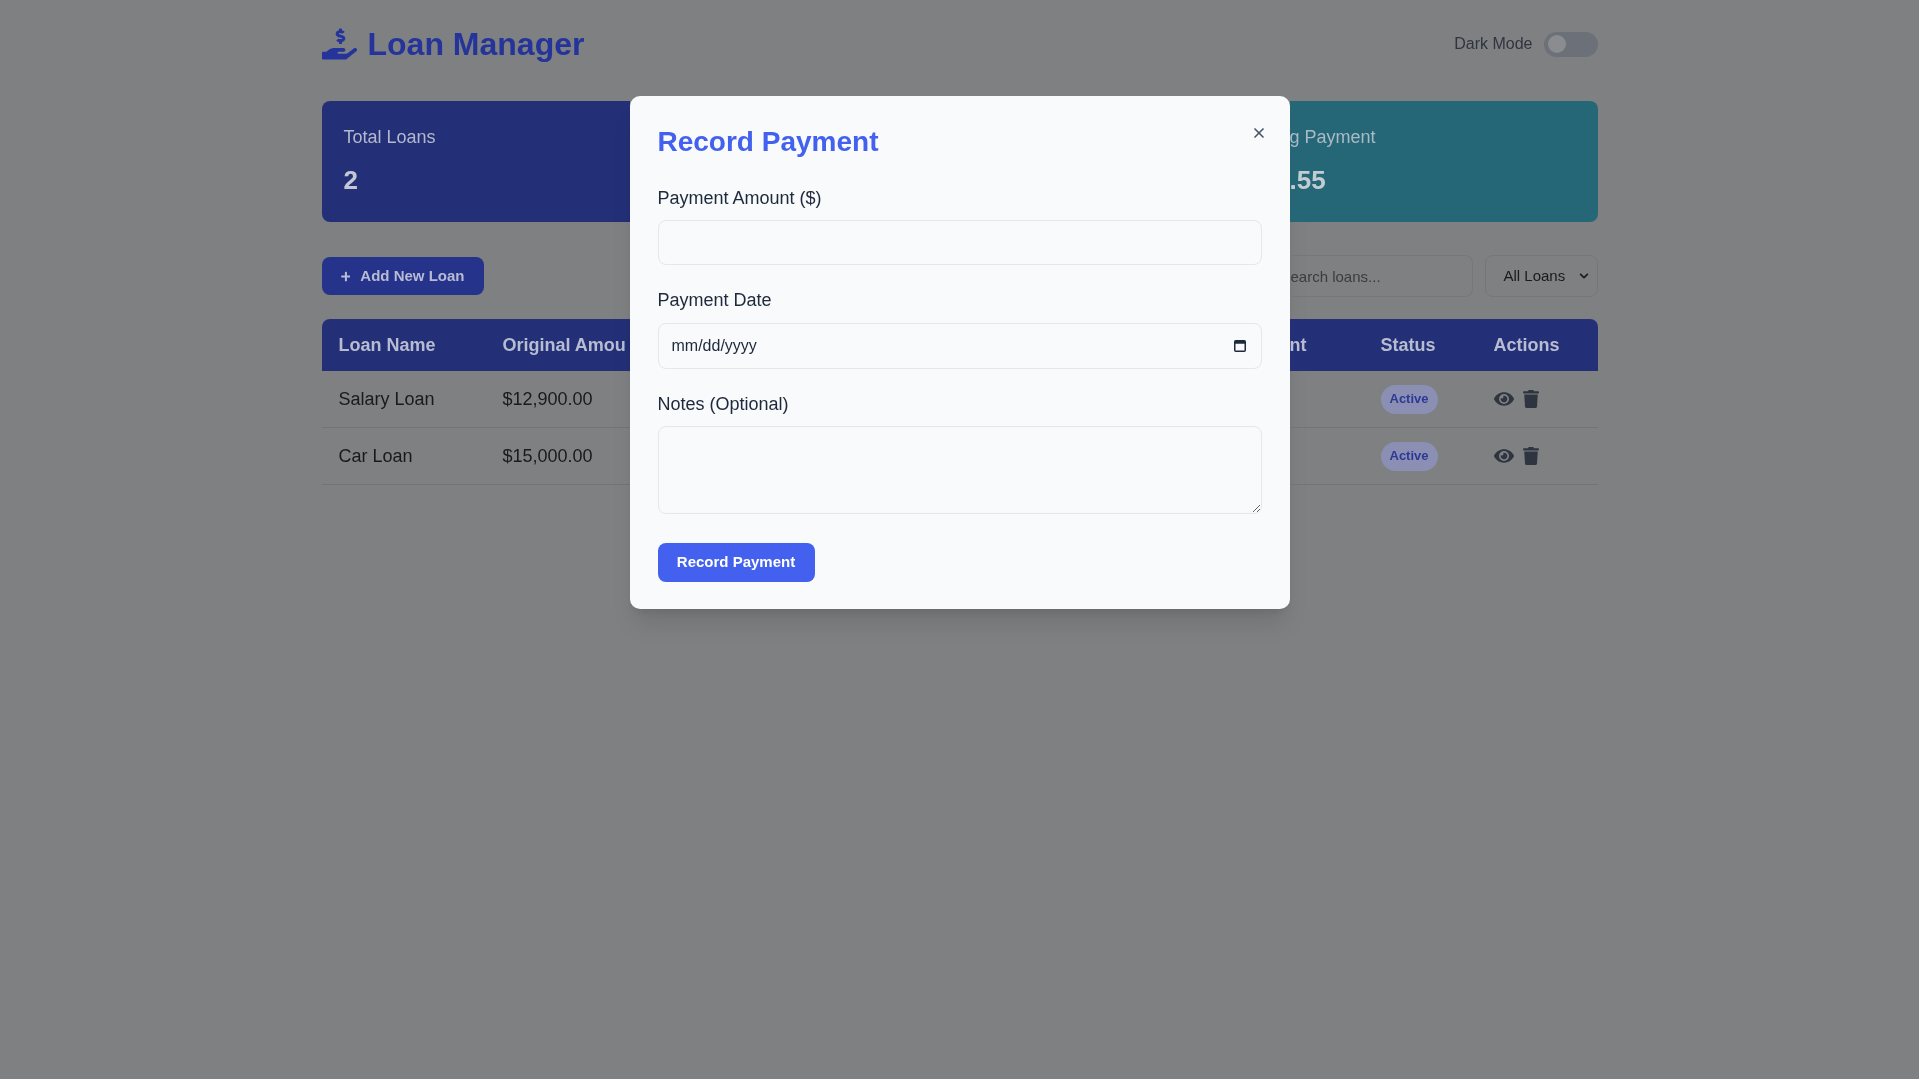  I want to click on add-loan-button: Add New Loan, so click(402, 276).